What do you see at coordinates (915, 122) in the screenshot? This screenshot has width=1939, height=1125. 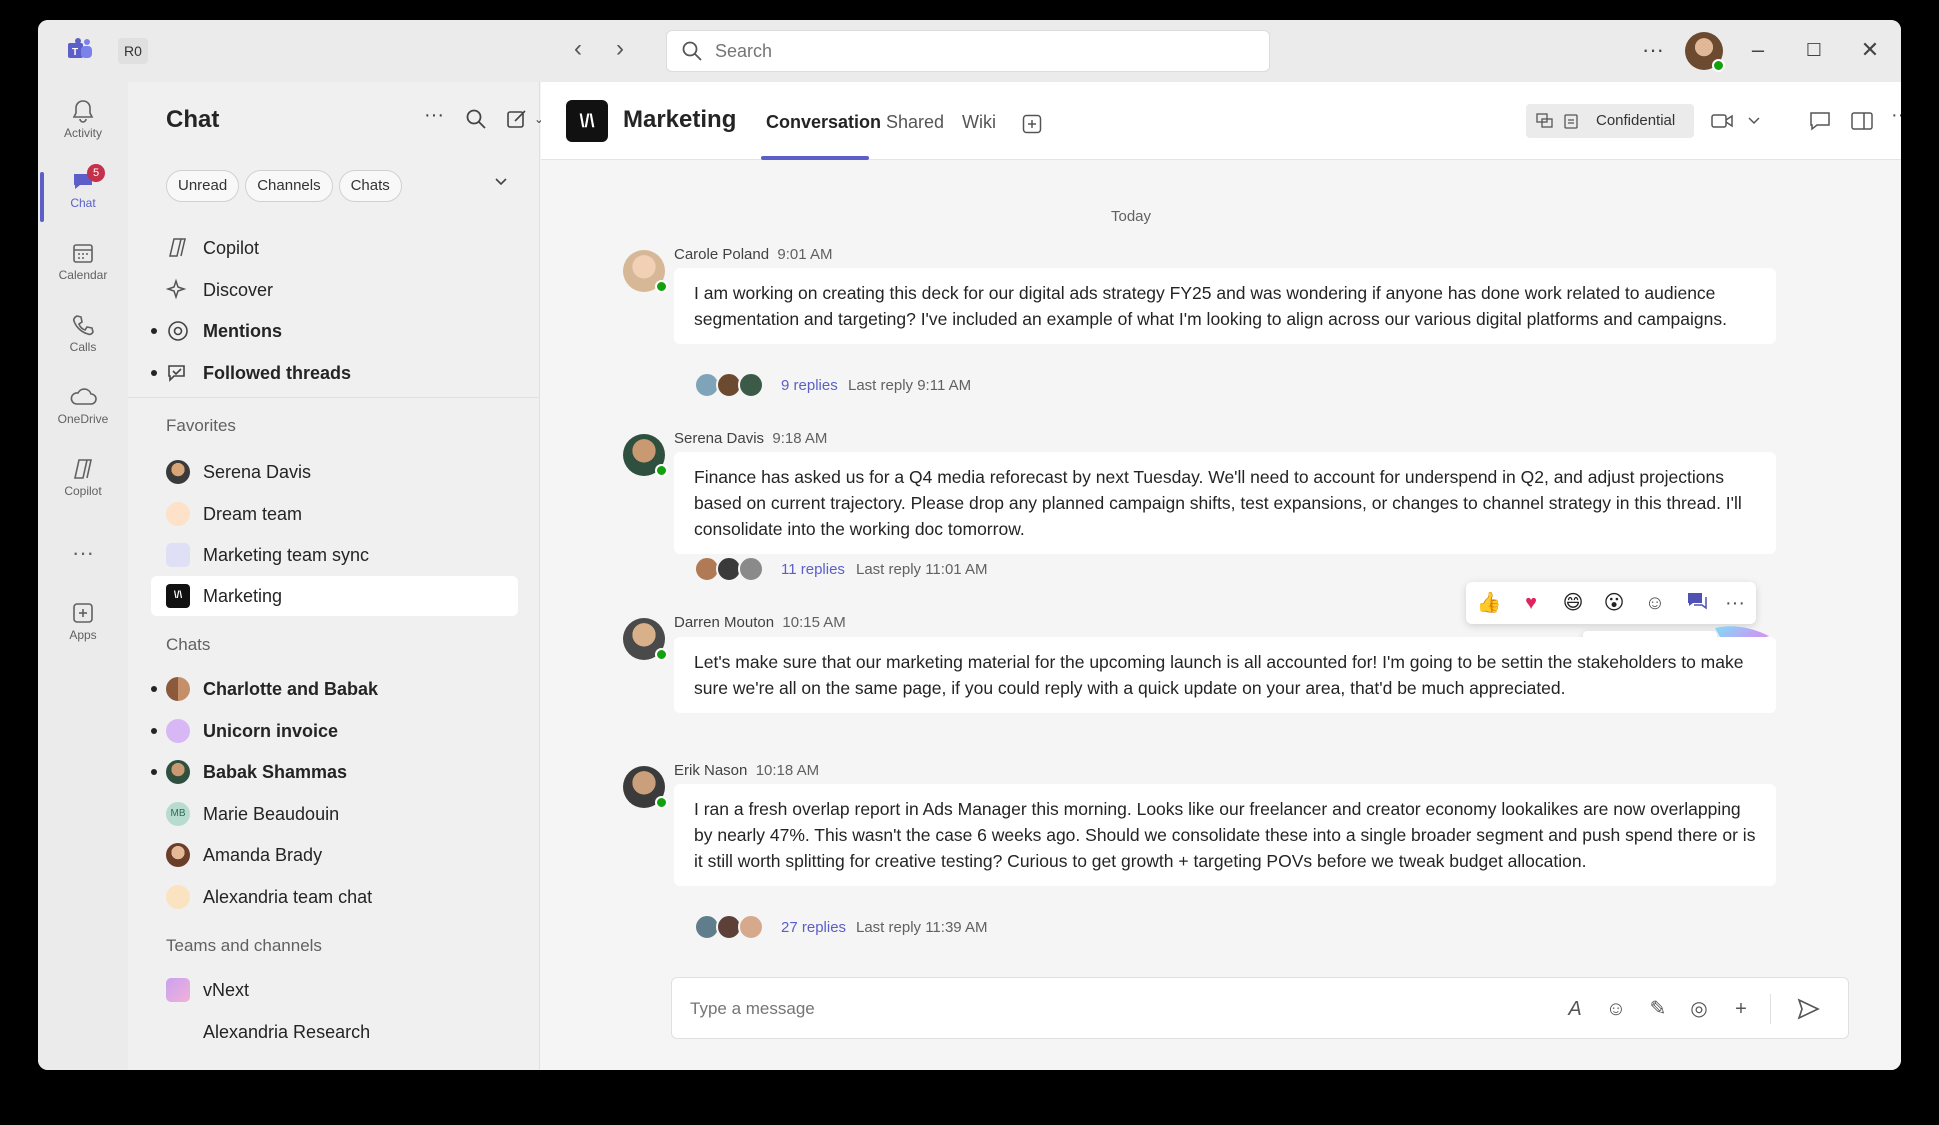 I see `tab-shared: Shared` at bounding box center [915, 122].